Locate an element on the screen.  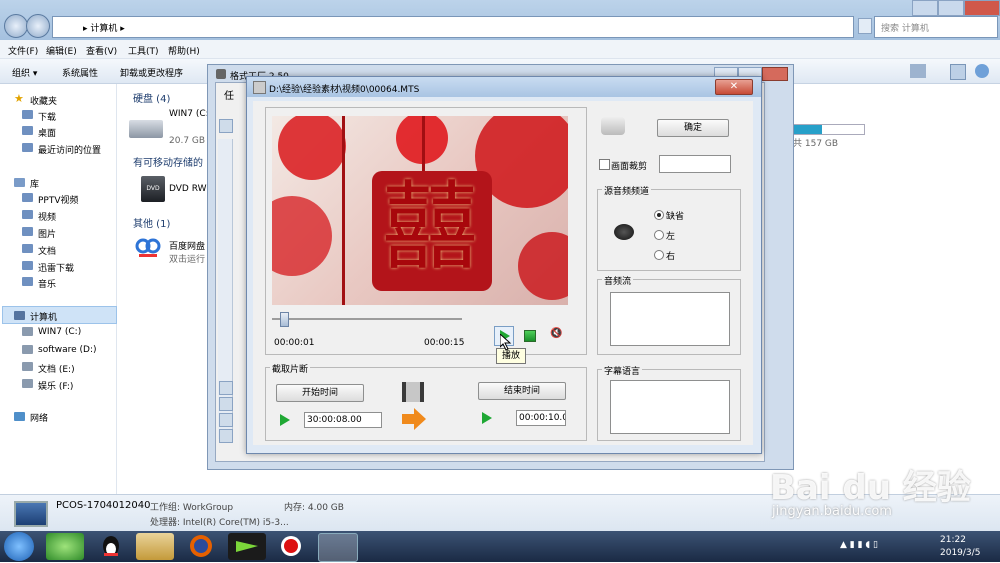
address-bar: ▸ 计算机 ▸ is located at coordinates (453, 27).